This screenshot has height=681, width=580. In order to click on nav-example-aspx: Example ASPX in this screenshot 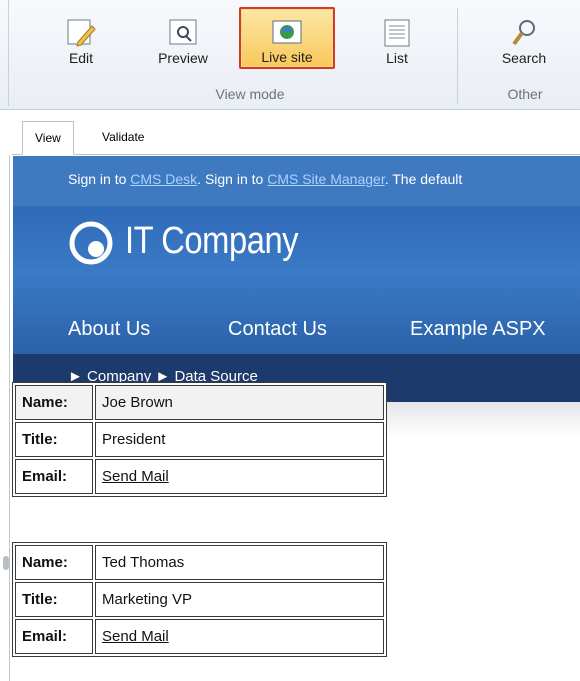, I will do `click(478, 329)`.